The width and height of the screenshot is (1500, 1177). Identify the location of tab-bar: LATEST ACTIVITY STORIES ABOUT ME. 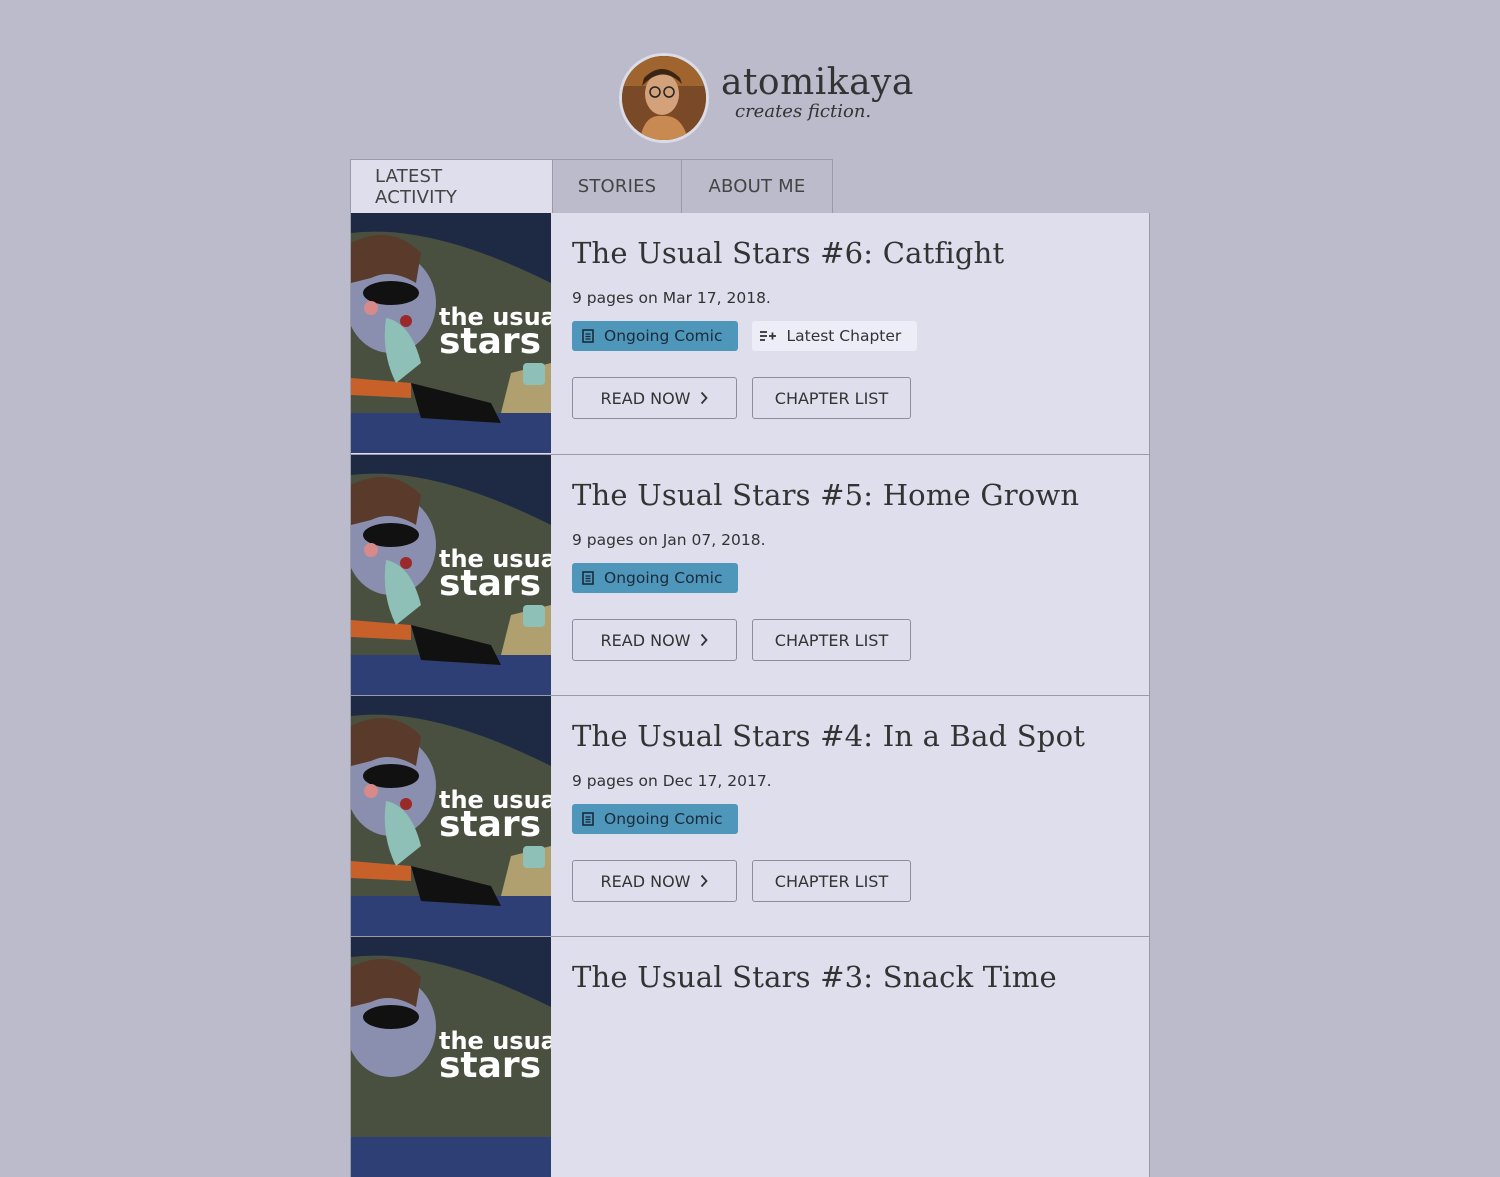
(591, 186).